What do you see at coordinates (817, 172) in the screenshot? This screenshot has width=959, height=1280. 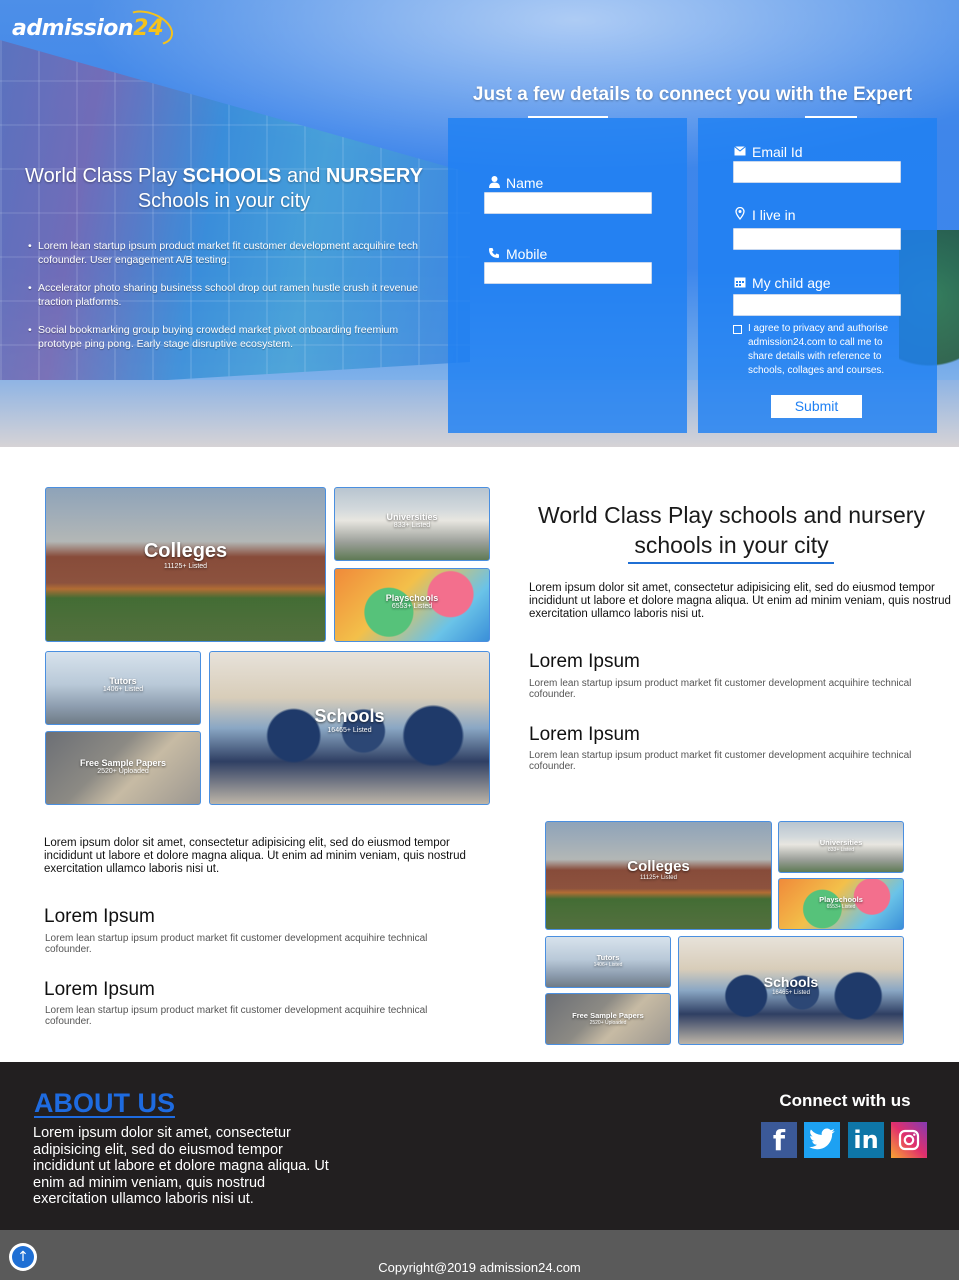 I see `email-field` at bounding box center [817, 172].